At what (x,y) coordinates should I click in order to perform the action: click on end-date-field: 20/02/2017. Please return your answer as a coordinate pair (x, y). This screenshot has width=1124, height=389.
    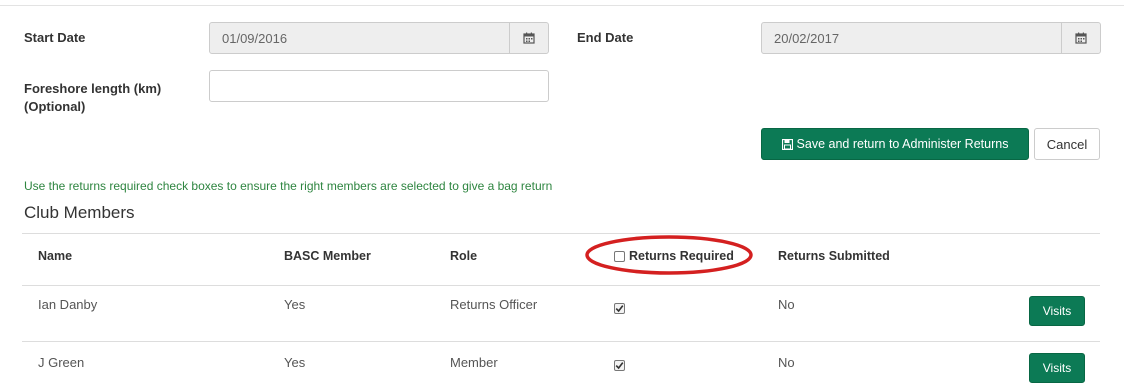
    Looking at the image, I should click on (931, 38).